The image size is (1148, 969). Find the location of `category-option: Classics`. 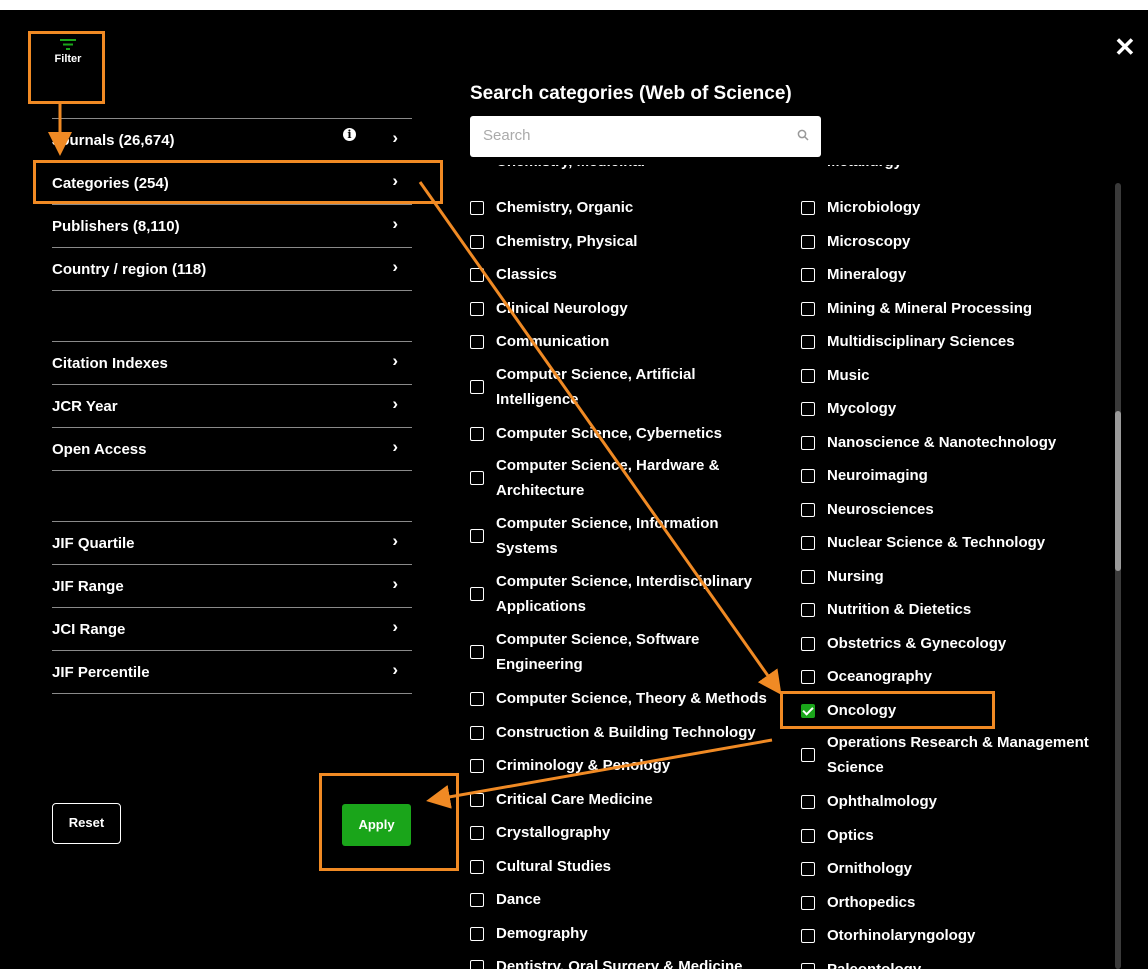

category-option: Classics is located at coordinates (625, 275).